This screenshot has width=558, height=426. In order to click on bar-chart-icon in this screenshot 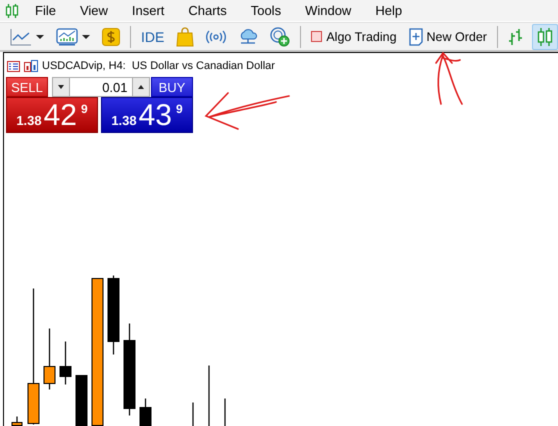, I will do `click(516, 37)`.